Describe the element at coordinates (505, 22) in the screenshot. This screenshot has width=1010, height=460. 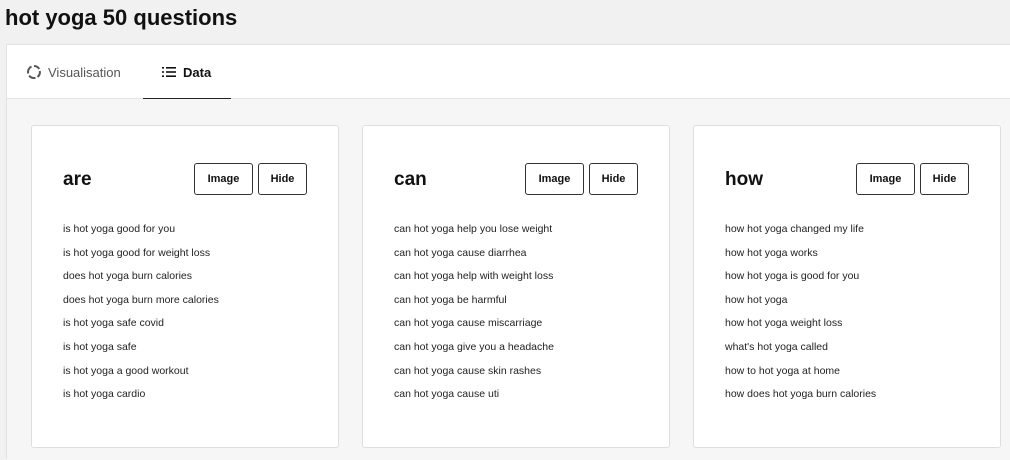
I see `page-header: hot yoga 50 questions` at that location.